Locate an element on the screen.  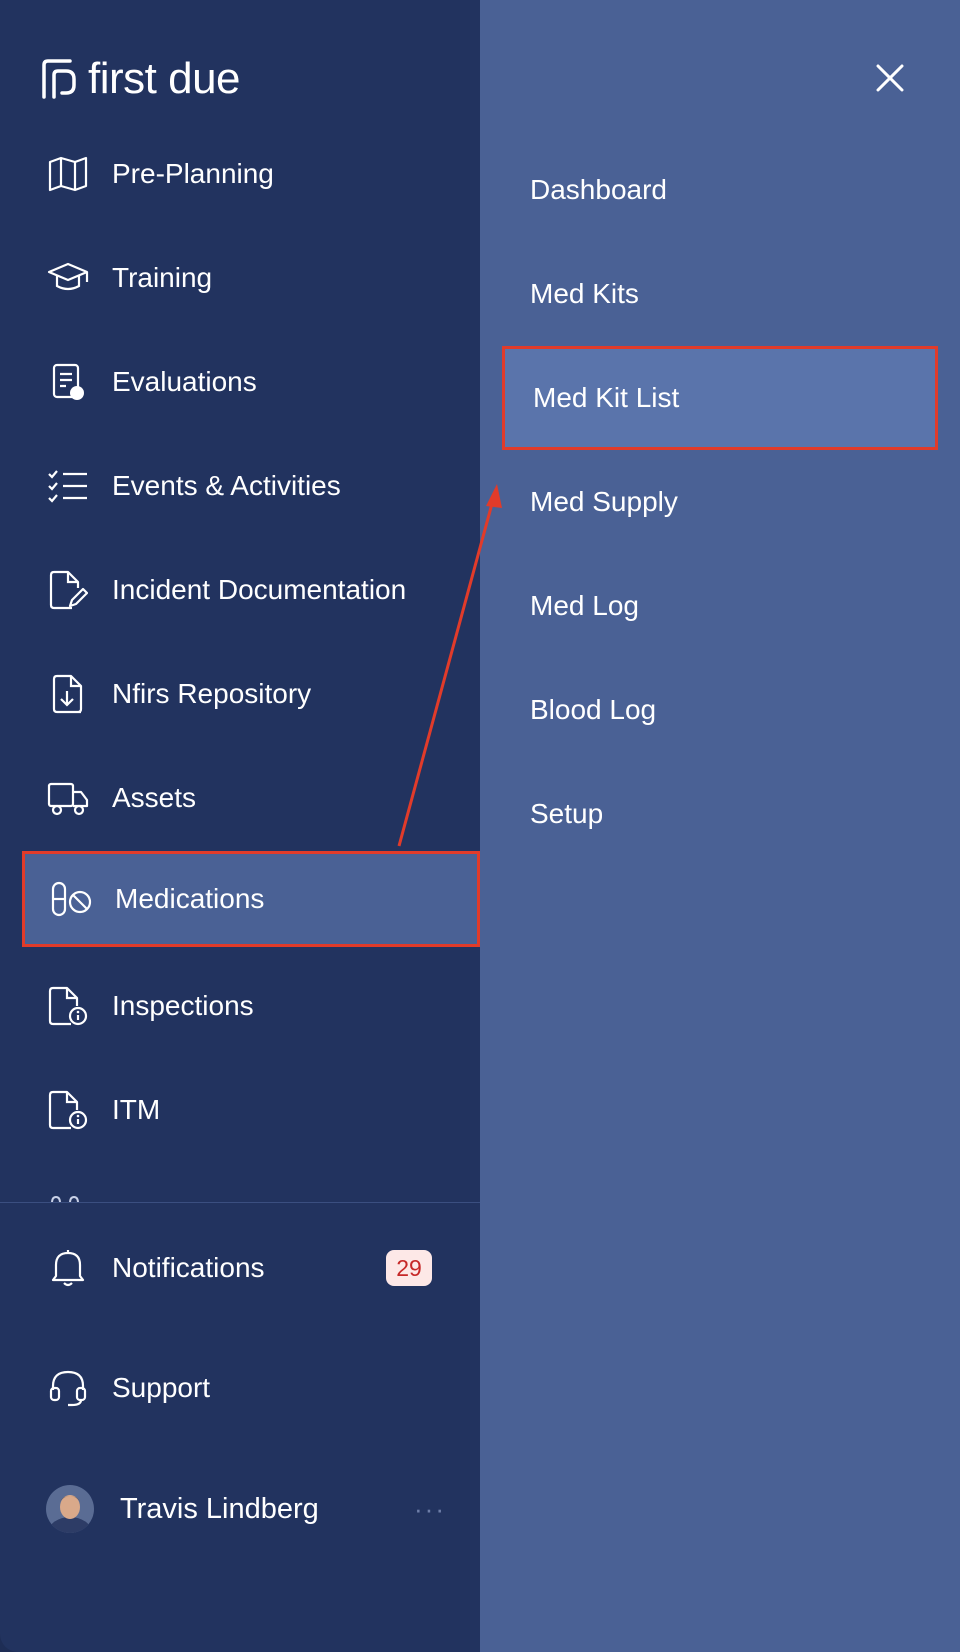
nav-label: Inspections is located at coordinates (183, 1005).